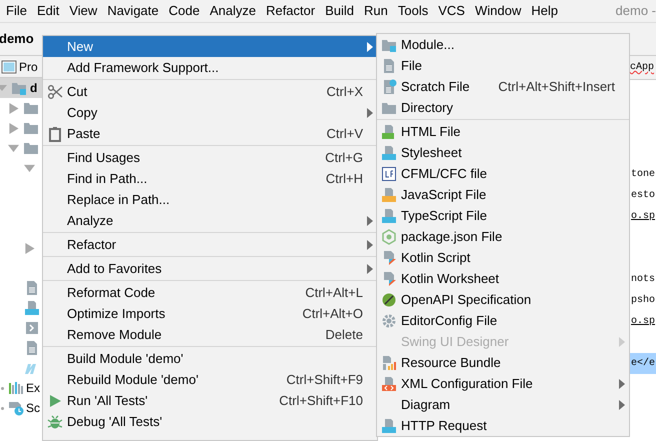 Image resolution: width=656 pixels, height=441 pixels. I want to click on code-line: esto, so click(643, 196).